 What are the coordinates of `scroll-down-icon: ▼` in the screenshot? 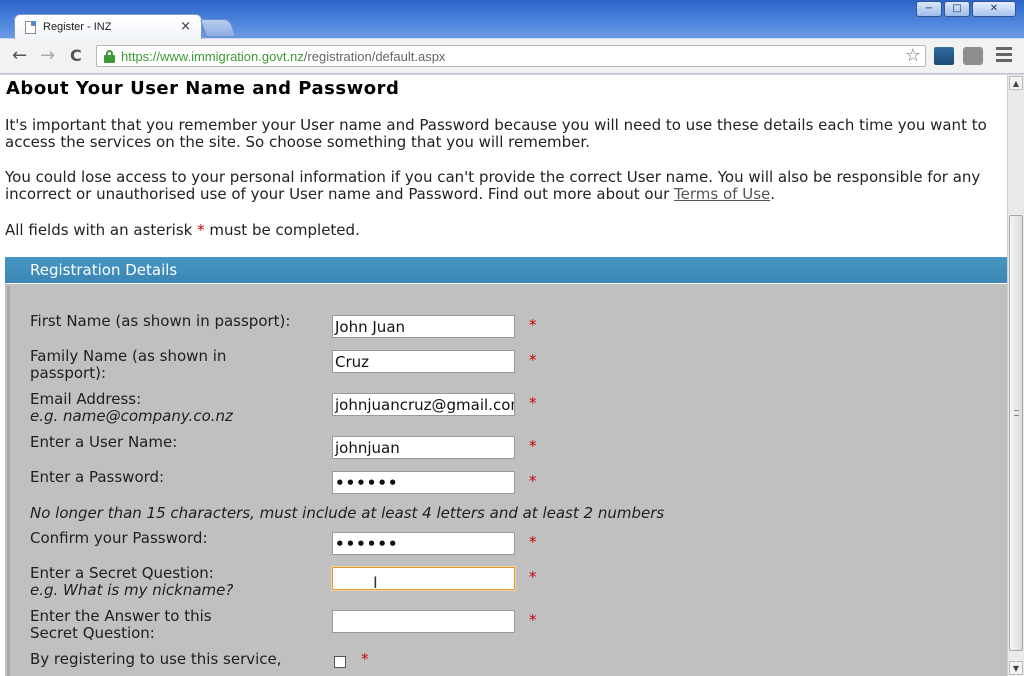 It's located at (1016, 668).